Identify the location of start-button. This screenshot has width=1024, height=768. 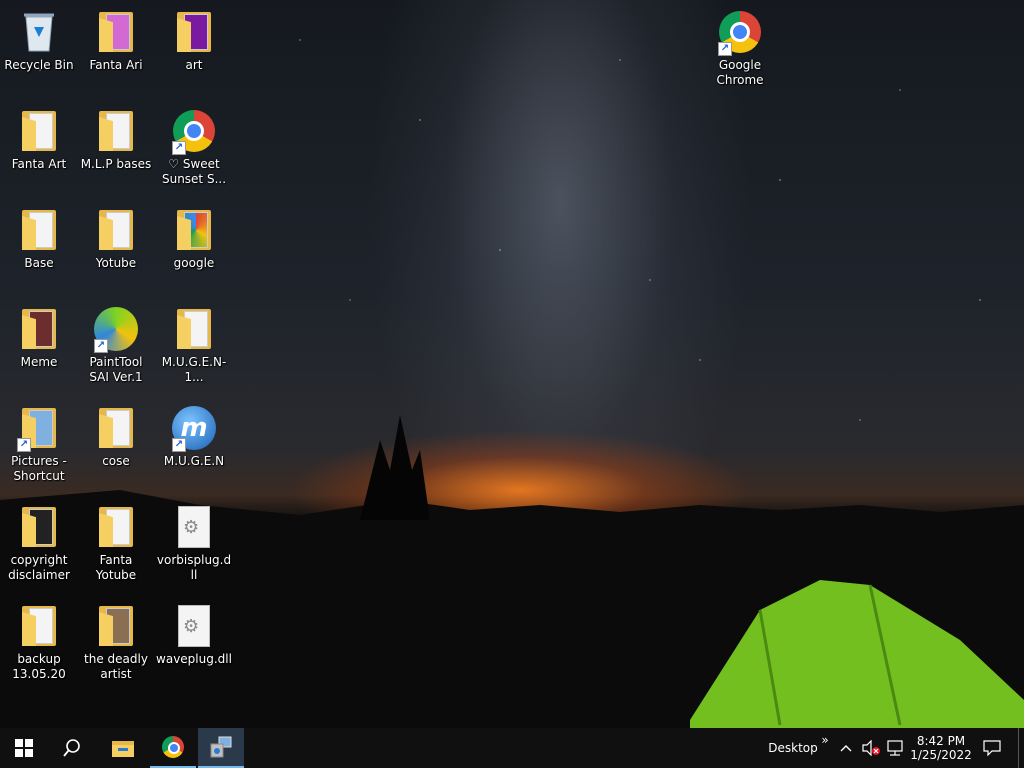
(24, 748).